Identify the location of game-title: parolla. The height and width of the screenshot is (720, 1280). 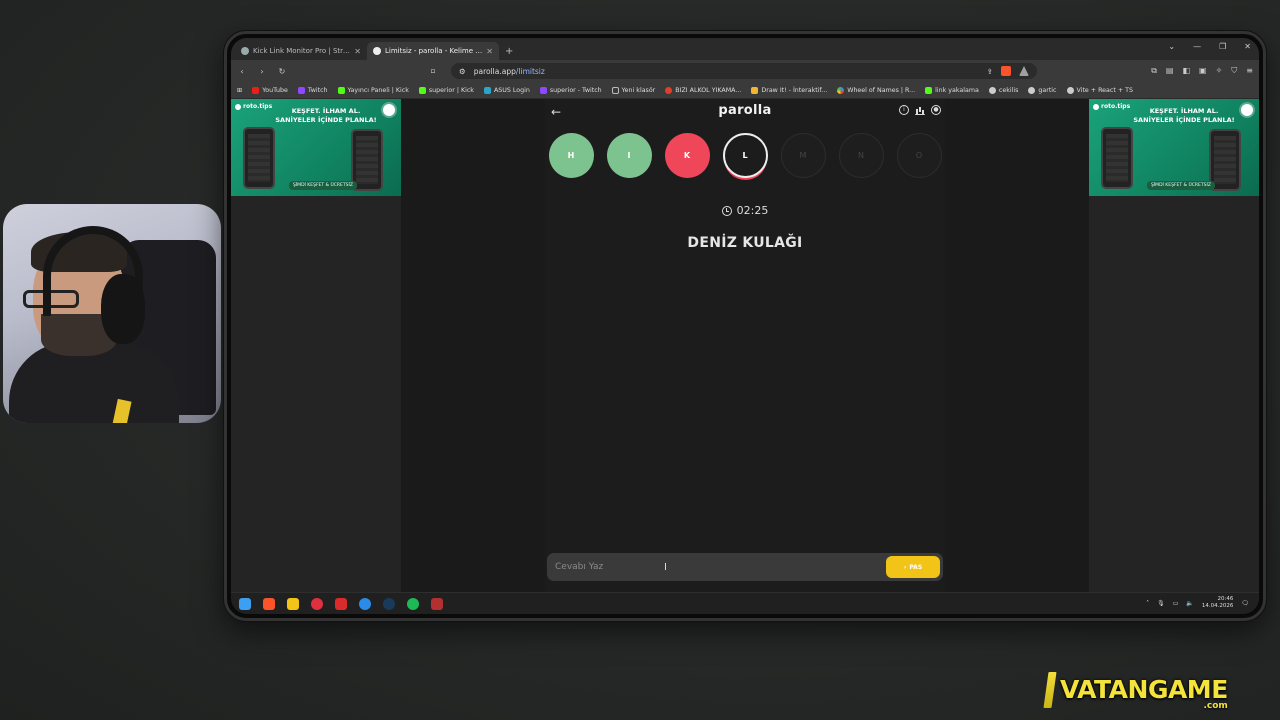
(745, 110).